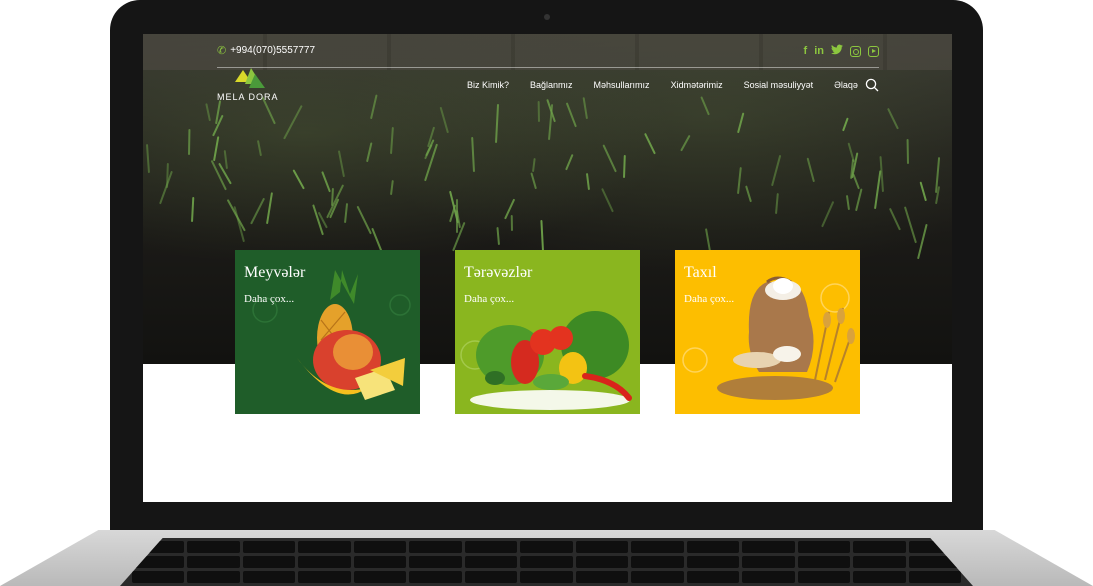 The image size is (1093, 586). Describe the element at coordinates (248, 97) in the screenshot. I see `logo-text: MELA DORA` at that location.